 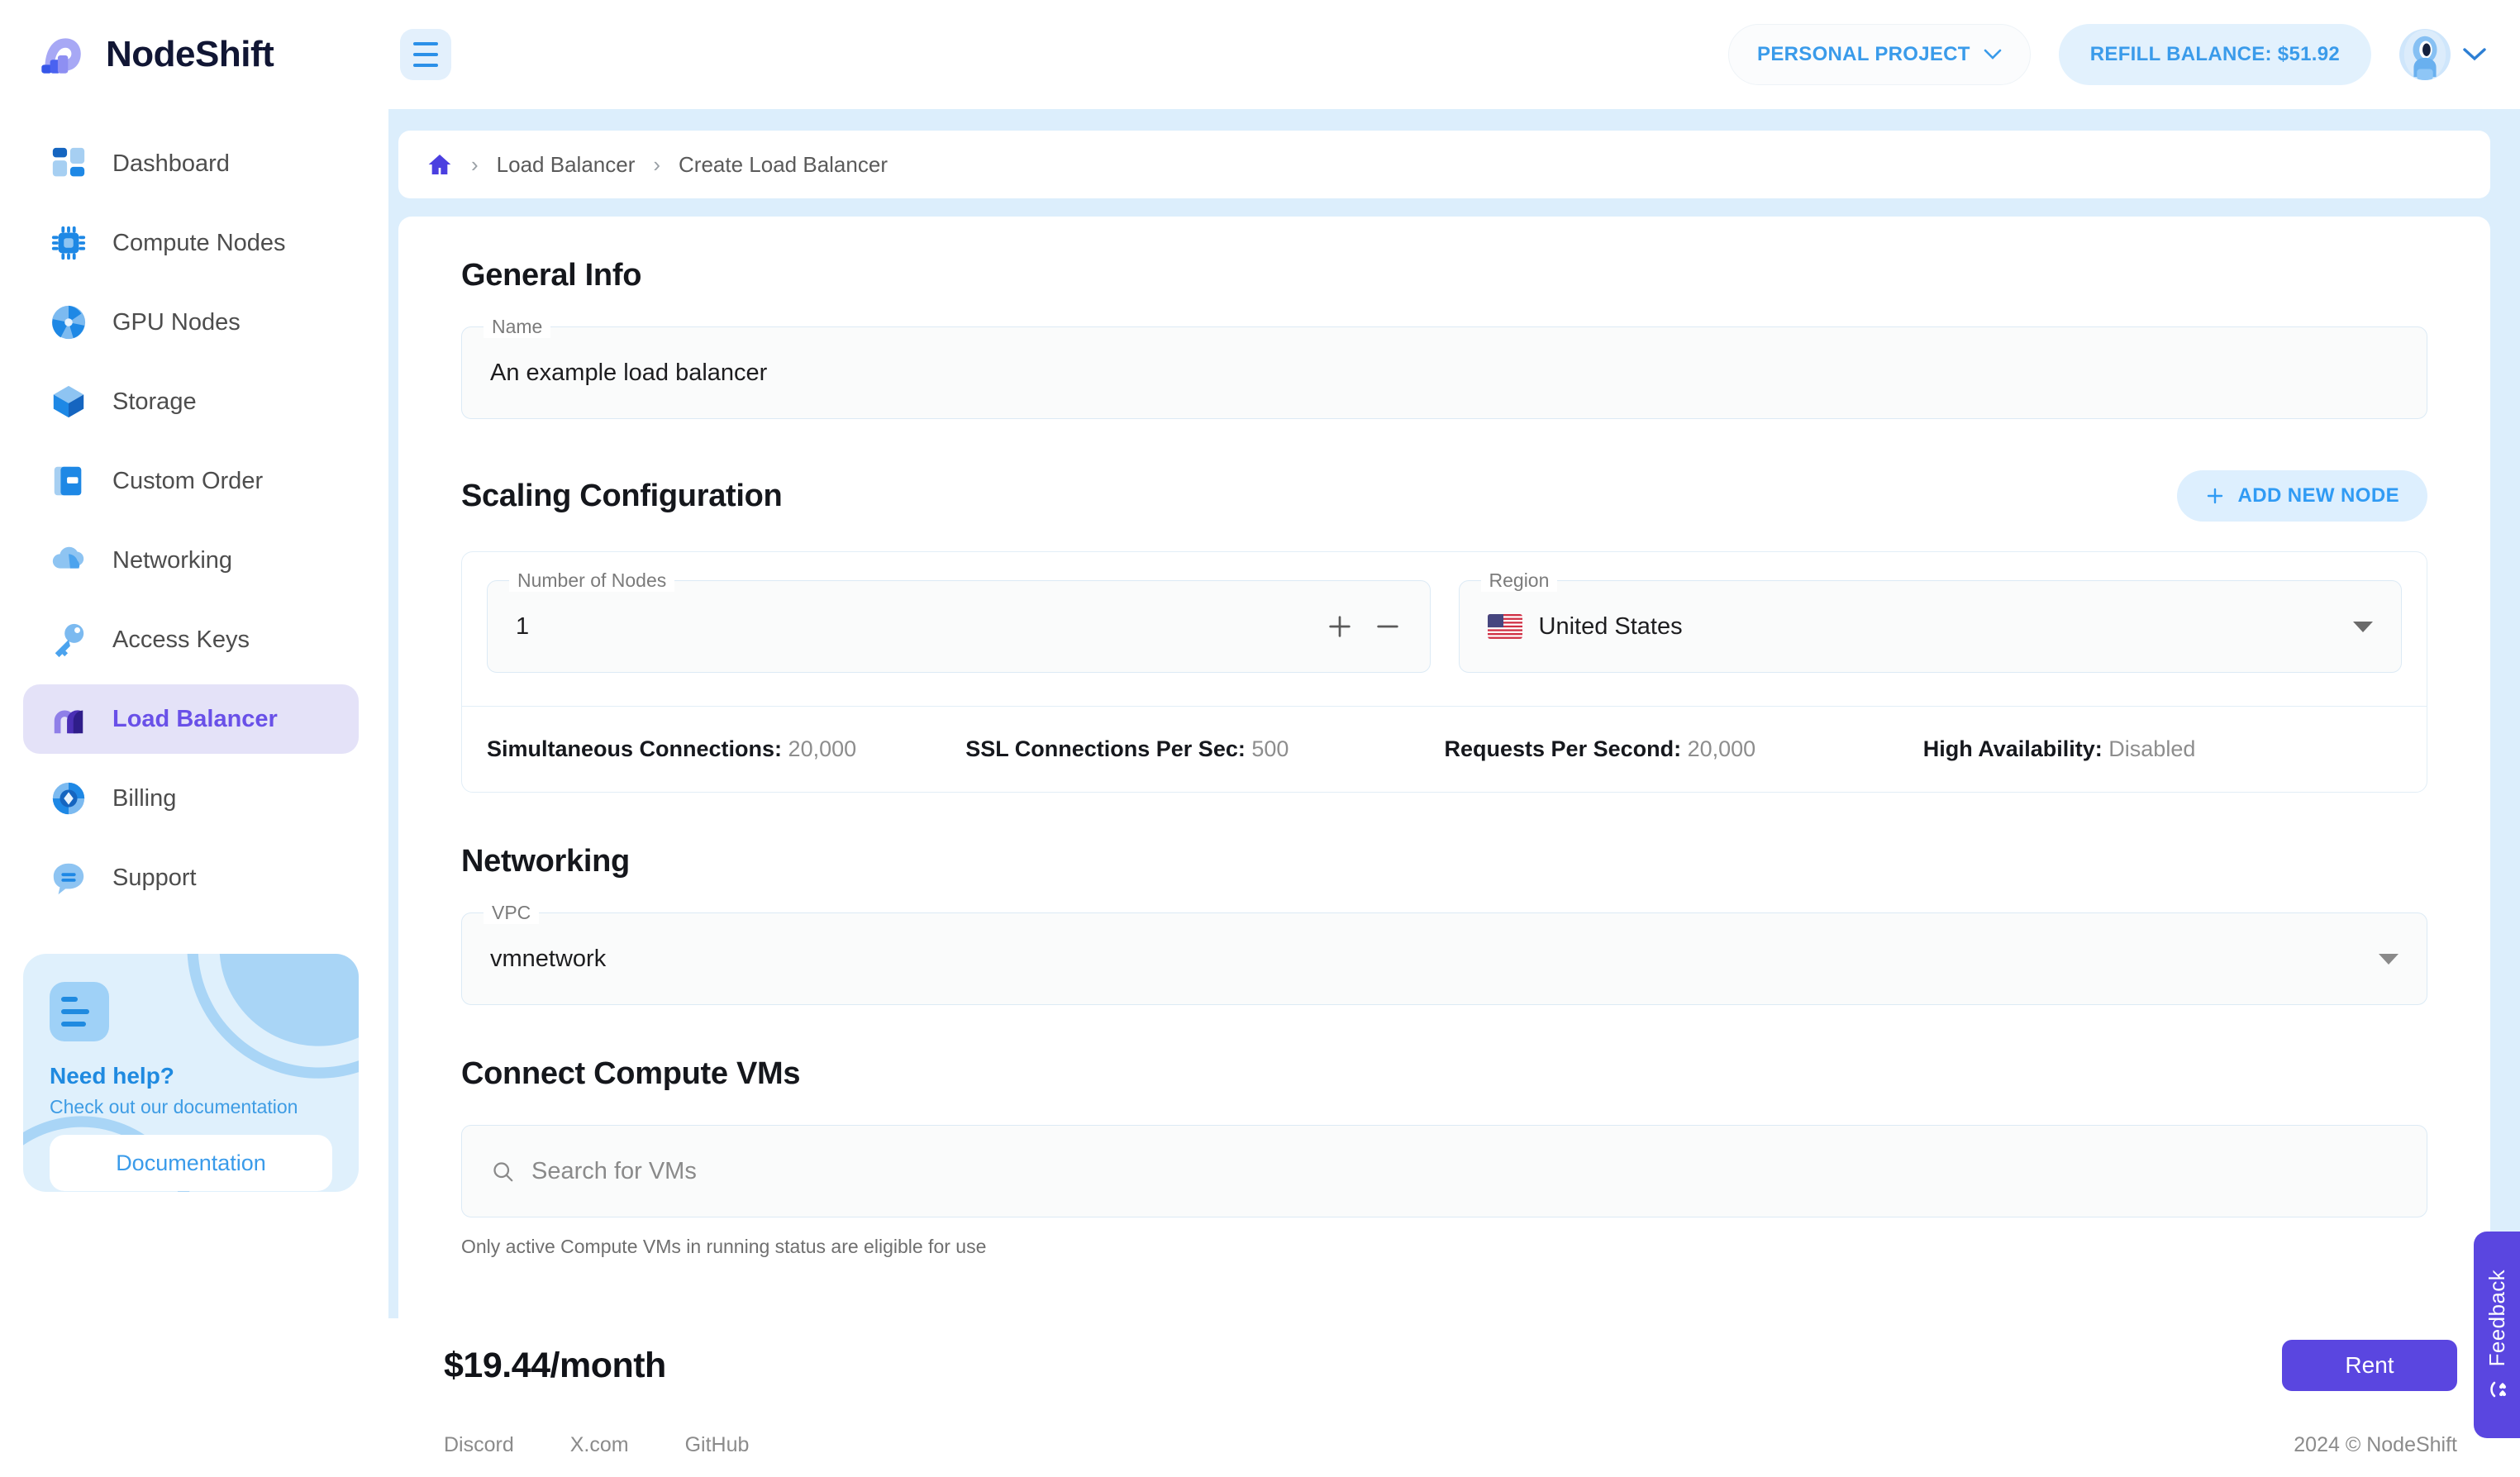 What do you see at coordinates (171, 163) in the screenshot?
I see `sidebar-item-label: Dashboard` at bounding box center [171, 163].